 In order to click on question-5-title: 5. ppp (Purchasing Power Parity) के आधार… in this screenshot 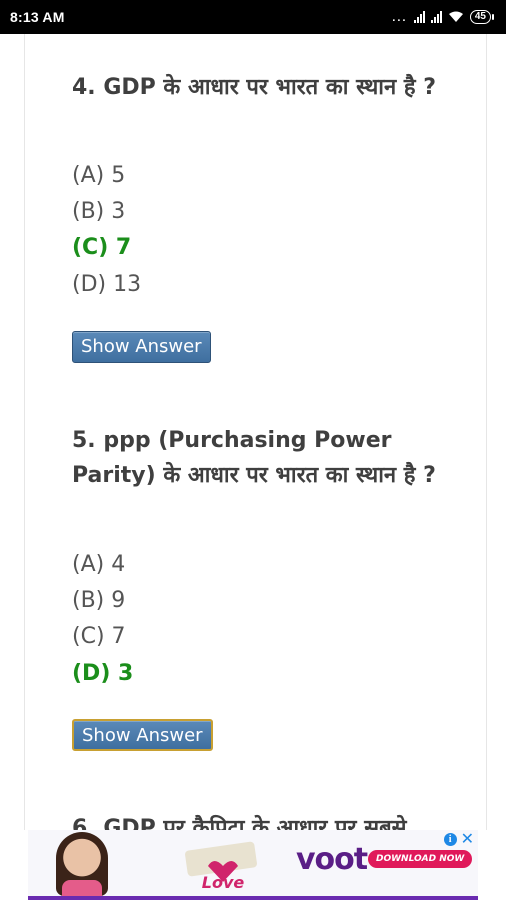, I will do `click(254, 458)`.